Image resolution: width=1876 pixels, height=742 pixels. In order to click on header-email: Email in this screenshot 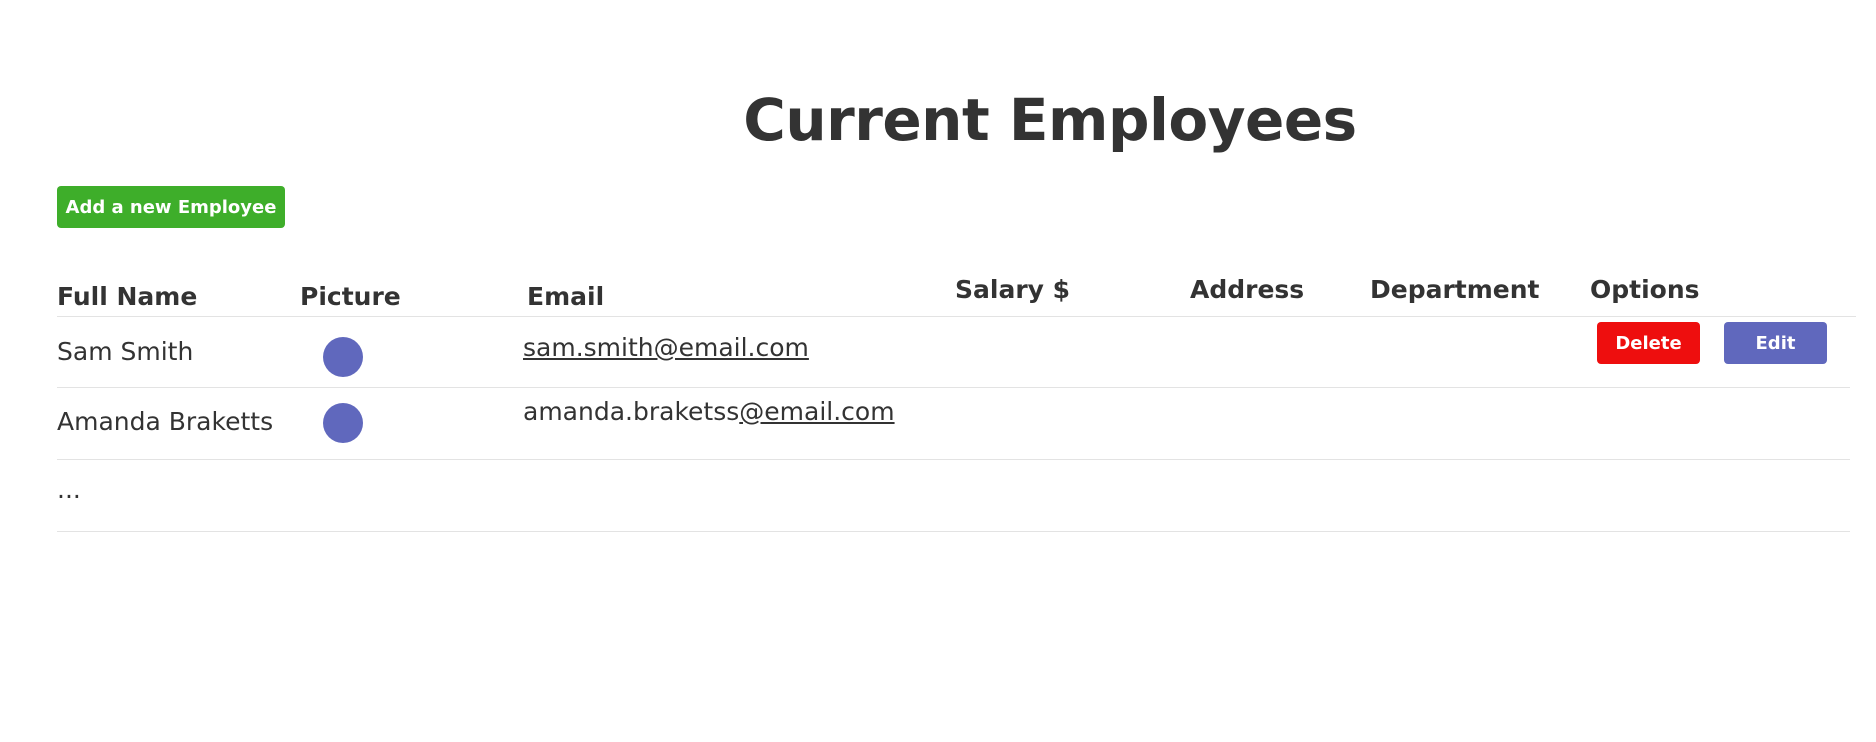, I will do `click(566, 296)`.